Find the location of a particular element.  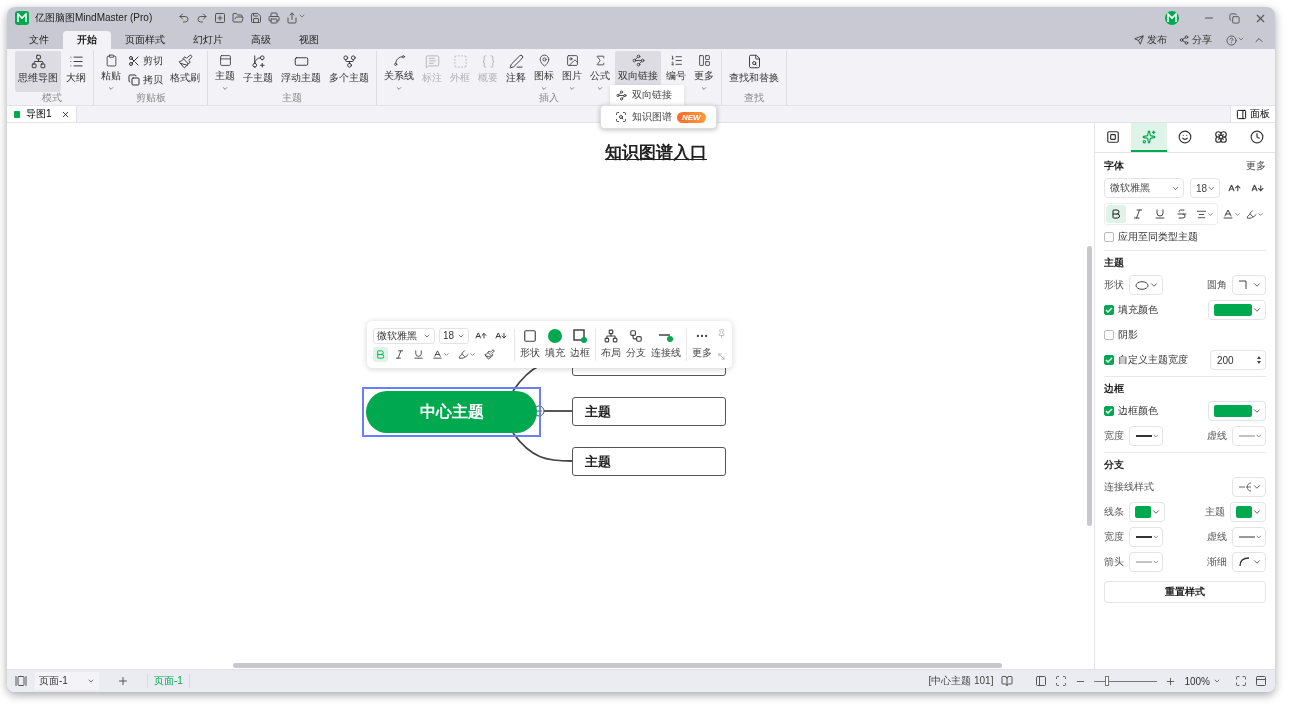

horizontal-scrollbar is located at coordinates (617, 665).